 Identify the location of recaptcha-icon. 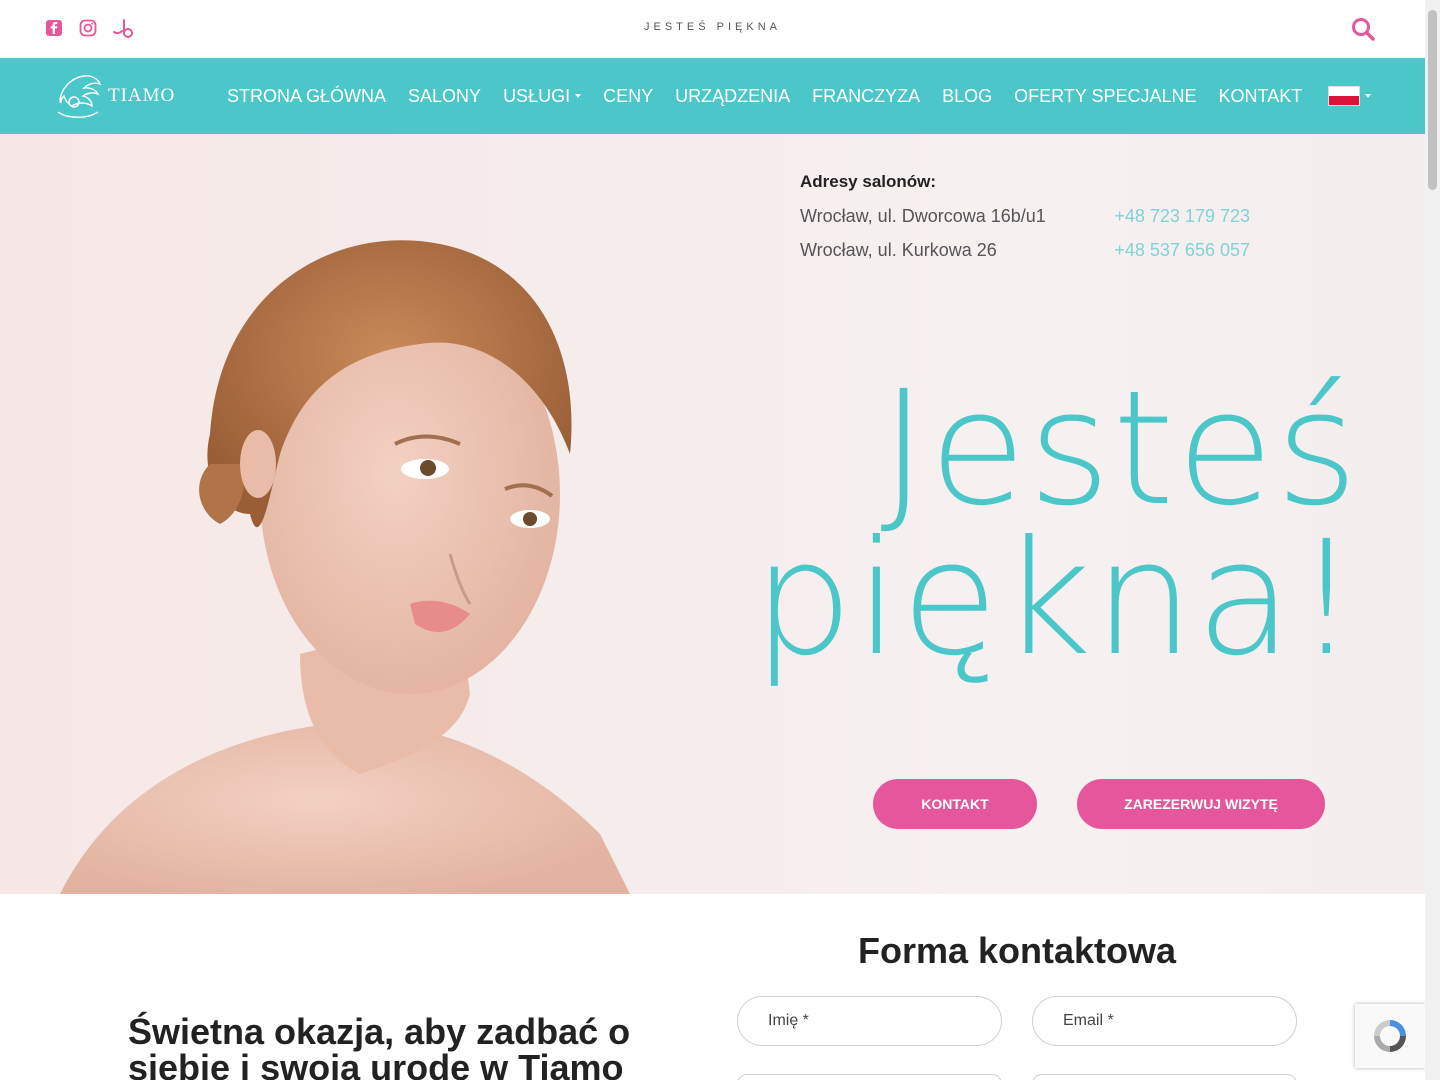
(1390, 1036).